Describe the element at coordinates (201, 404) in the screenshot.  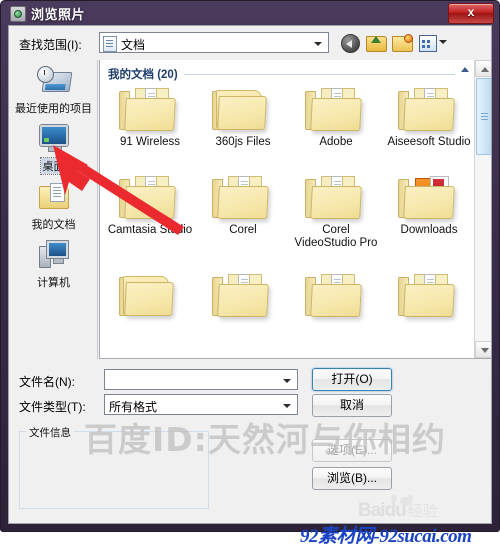
I see `filetype-select: 所有格式` at that location.